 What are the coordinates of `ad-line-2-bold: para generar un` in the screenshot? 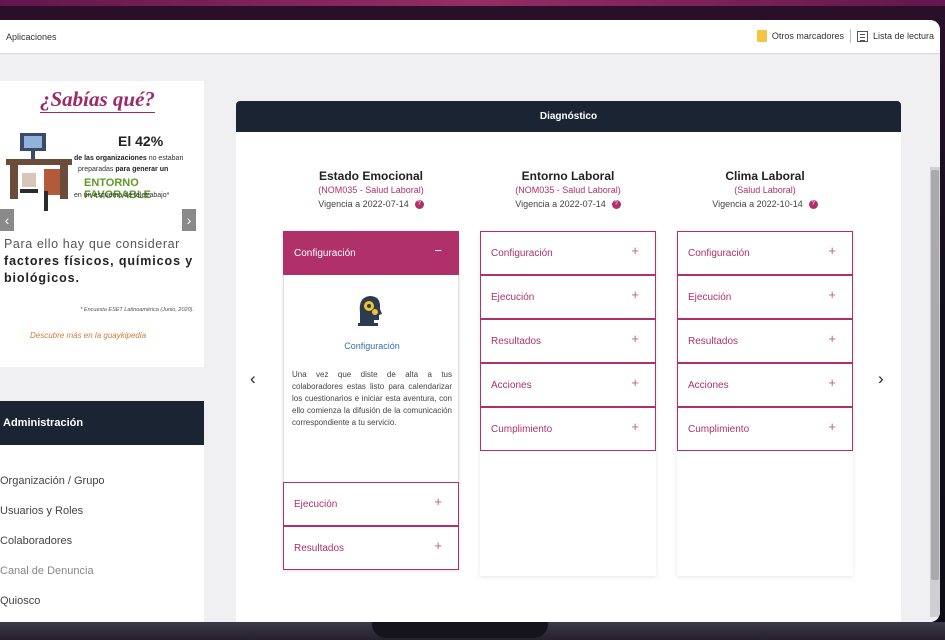 It's located at (141, 169).